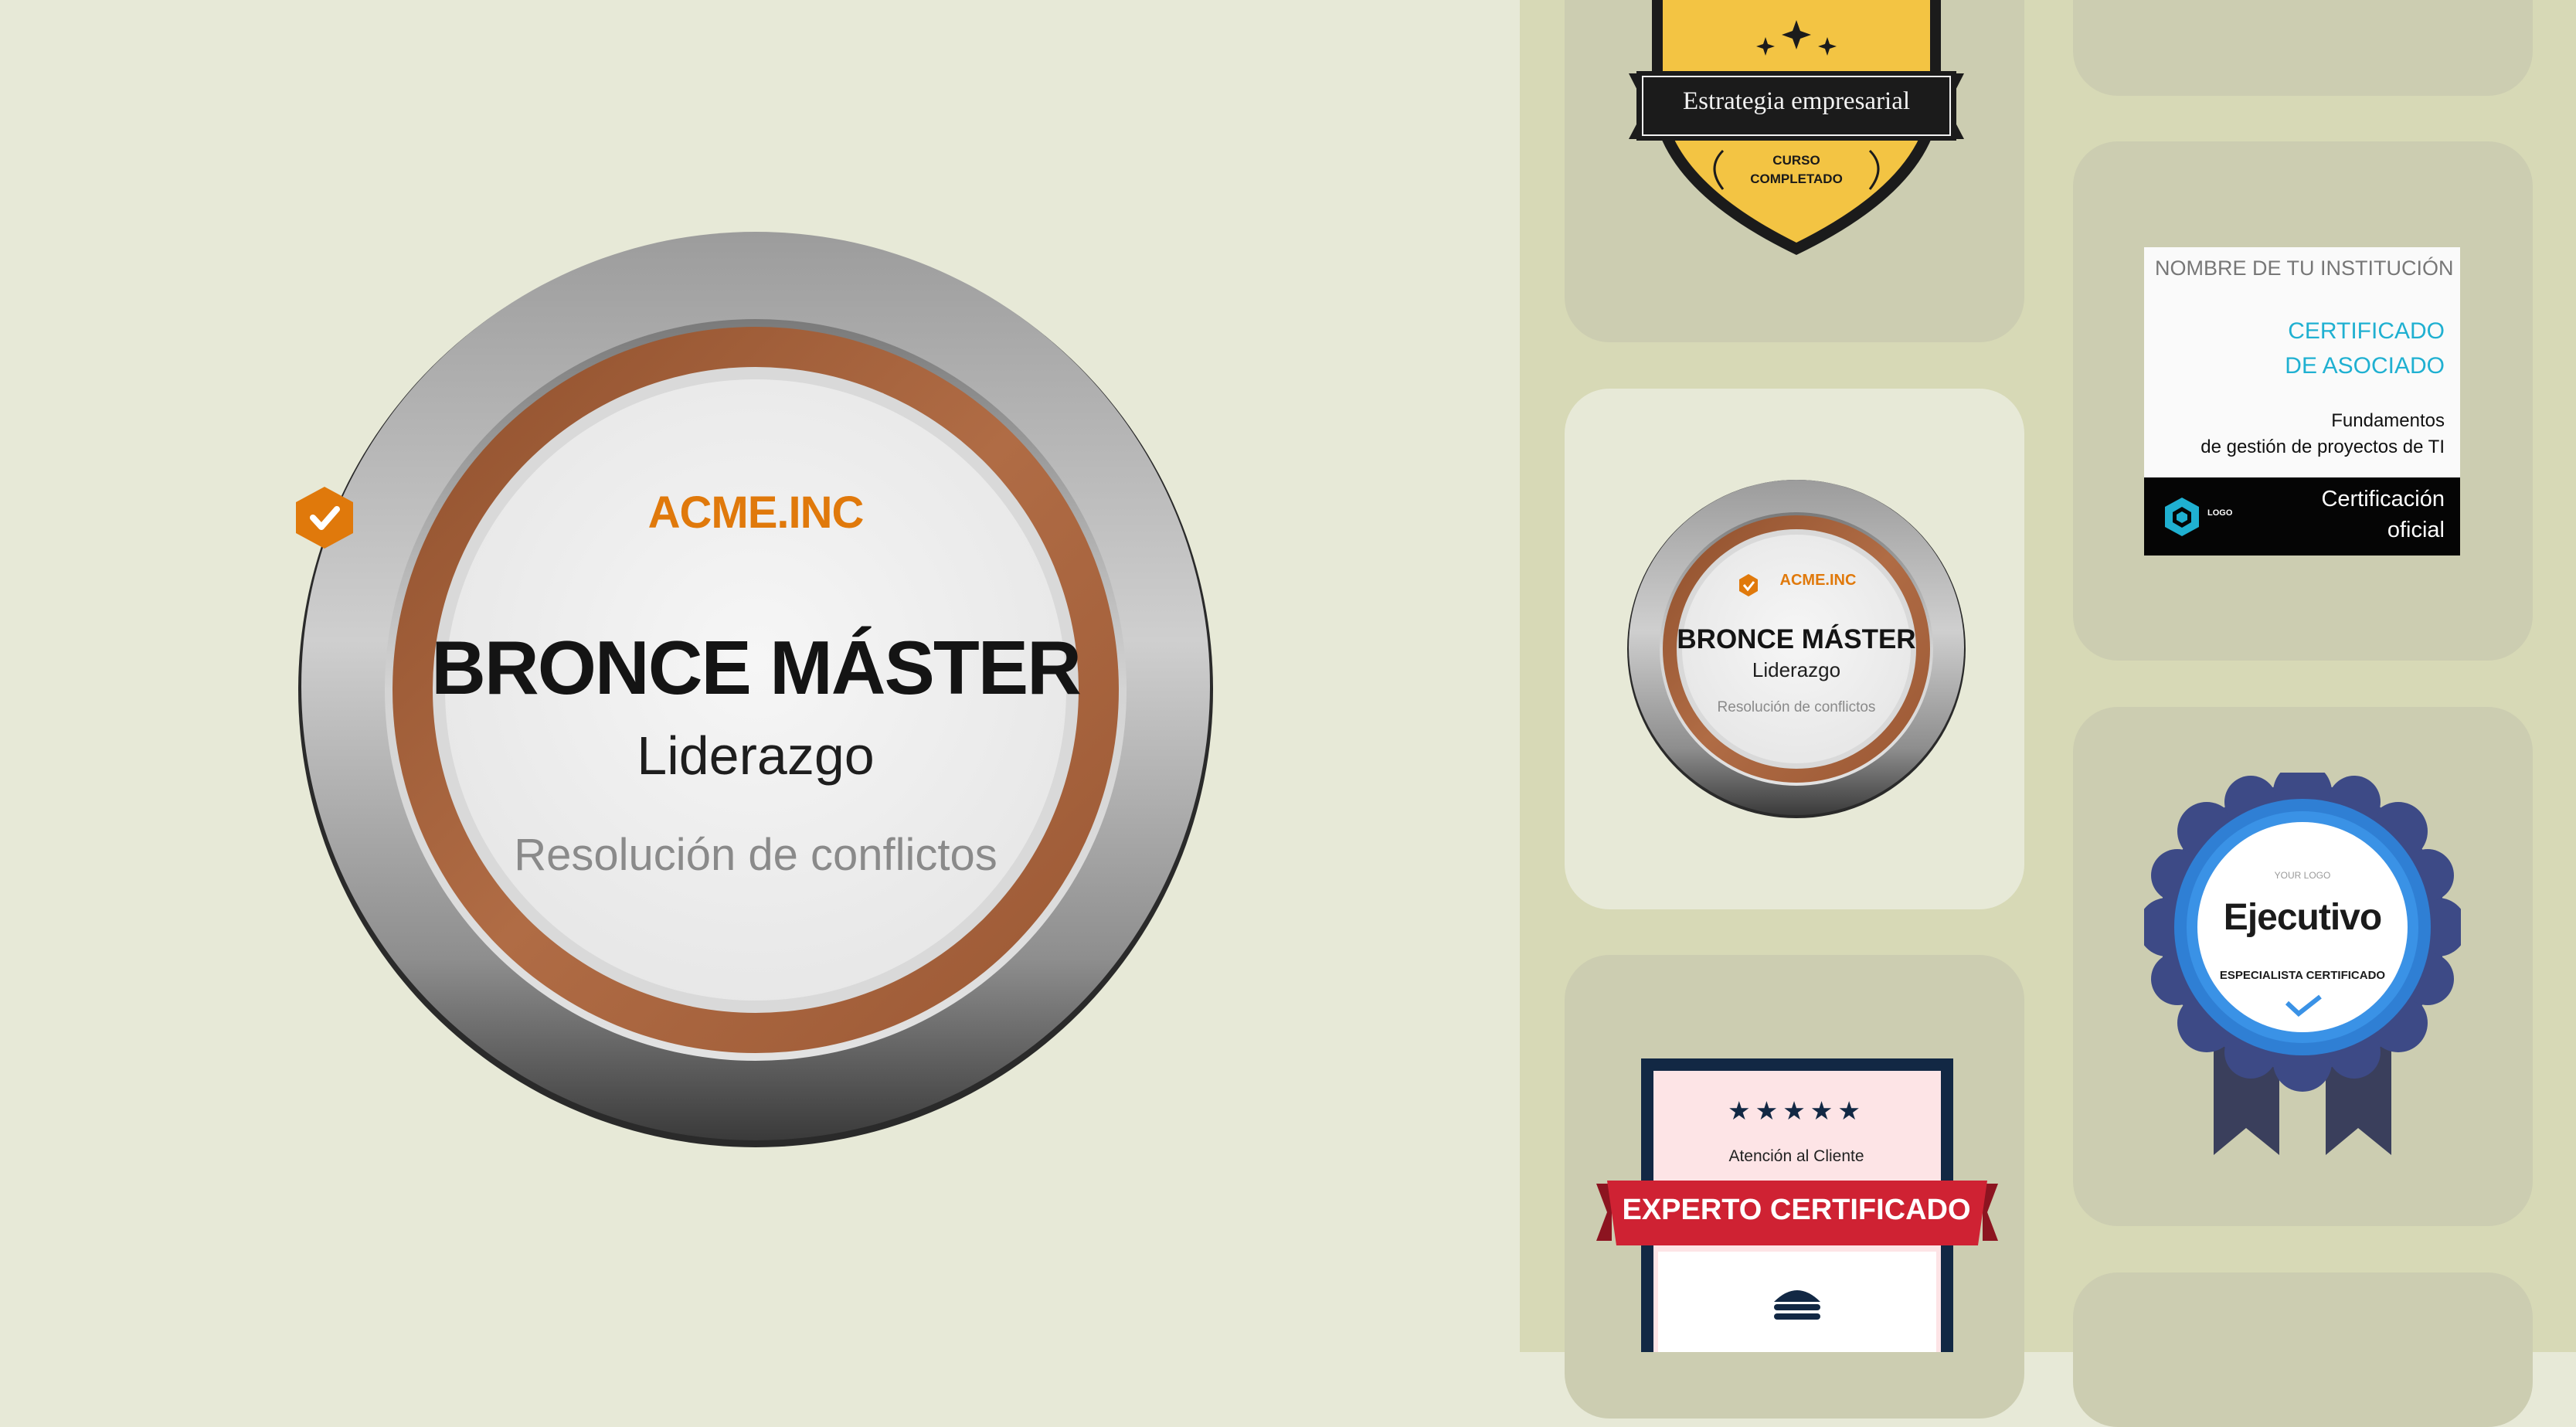 This screenshot has height=1427, width=2576. Describe the element at coordinates (2365, 348) in the screenshot. I see `certificate-title: CERTIFICADO DE ASOCIADO` at that location.